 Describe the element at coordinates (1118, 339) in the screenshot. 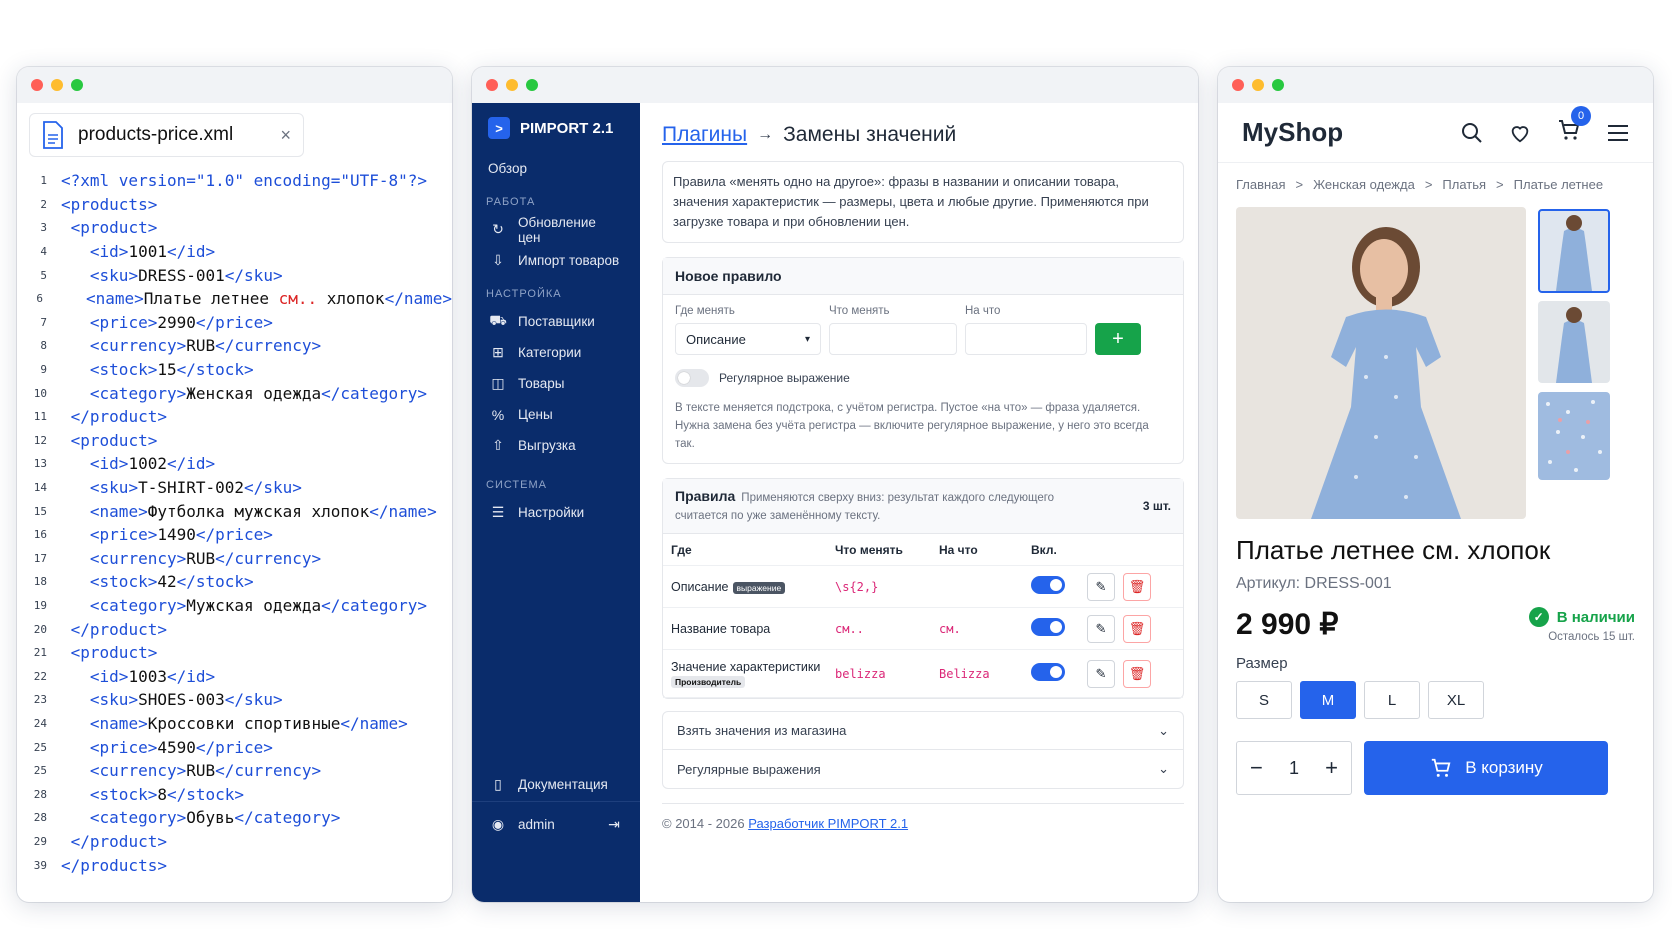

I see `add-rule-button: +` at that location.